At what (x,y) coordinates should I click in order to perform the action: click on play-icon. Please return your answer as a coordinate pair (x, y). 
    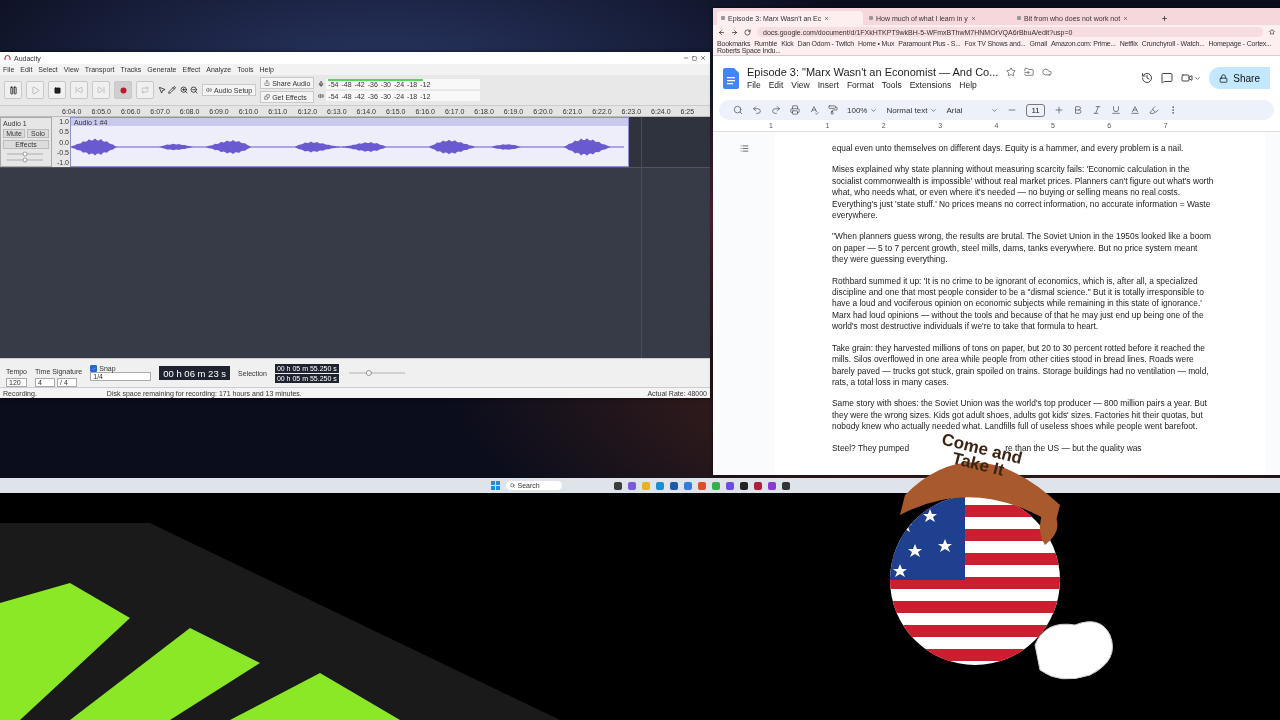
    Looking at the image, I should click on (35, 90).